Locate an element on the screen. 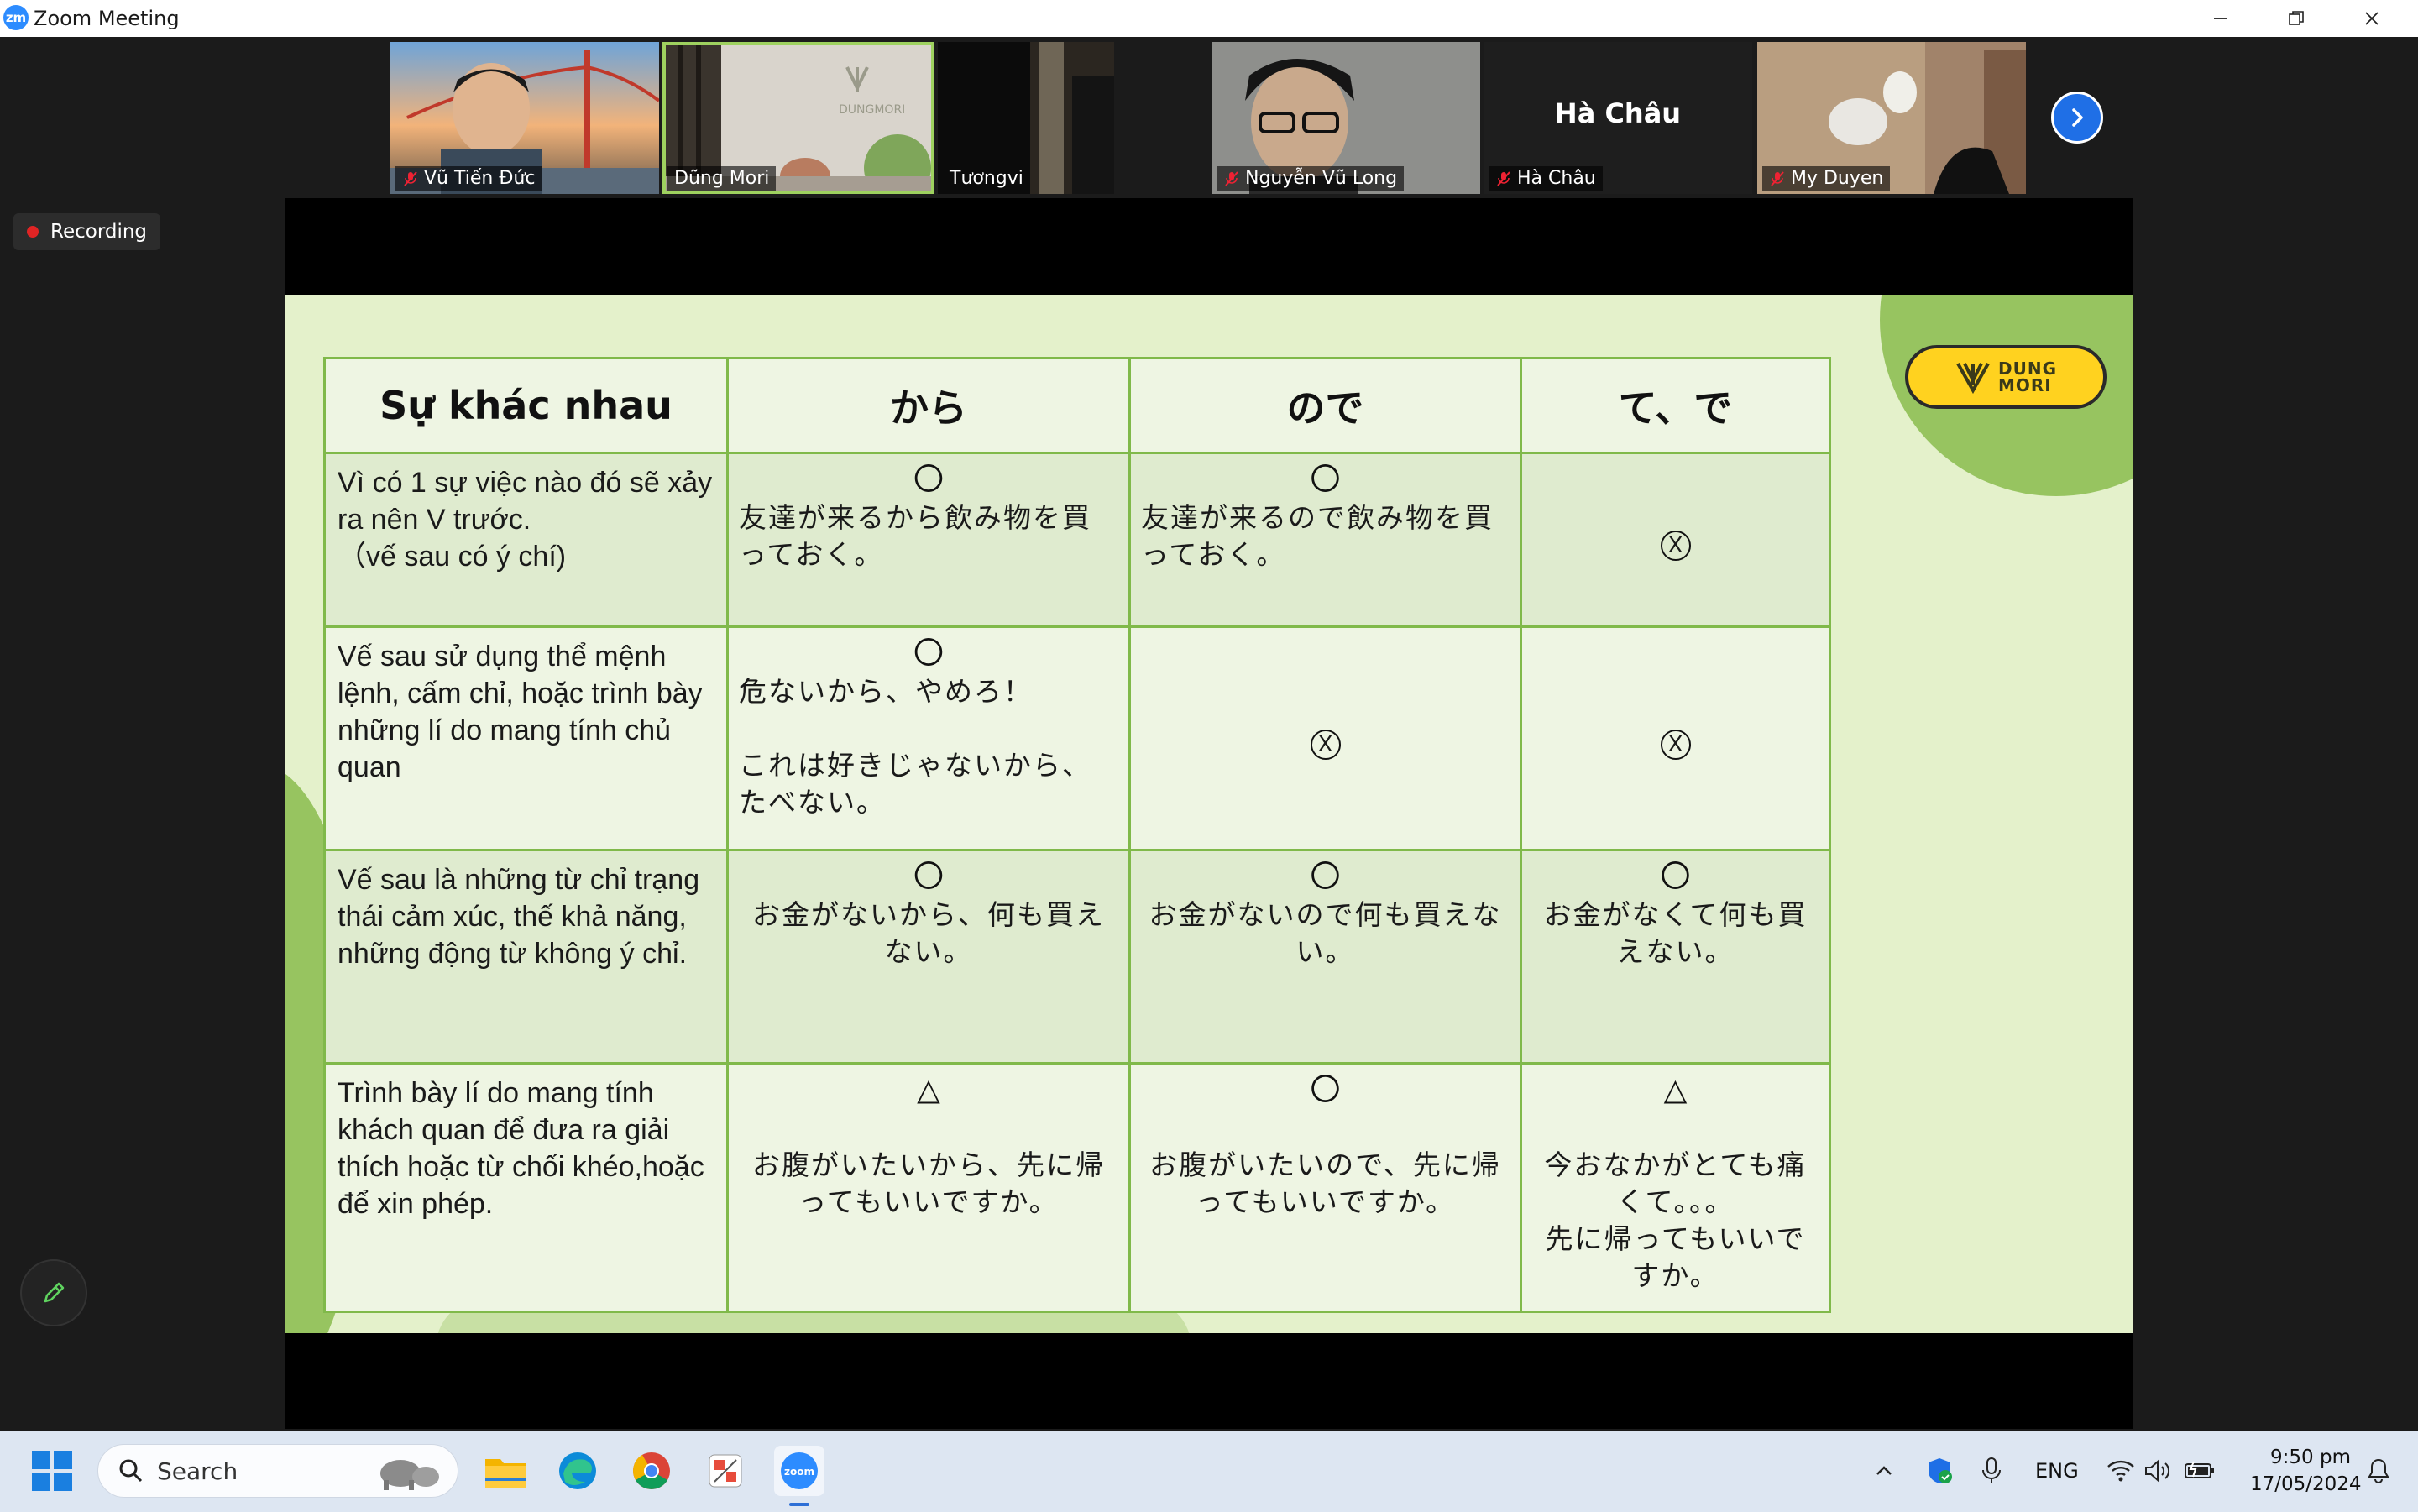 The height and width of the screenshot is (1512, 2418). restore-icon is located at coordinates (2296, 18).